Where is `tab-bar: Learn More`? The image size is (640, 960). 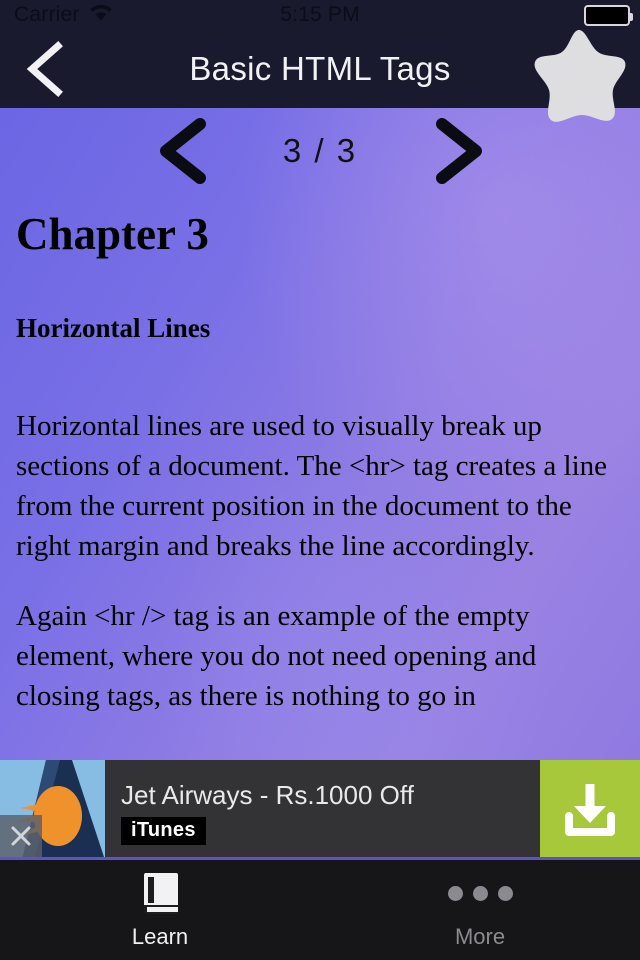 tab-bar: Learn More is located at coordinates (320, 910).